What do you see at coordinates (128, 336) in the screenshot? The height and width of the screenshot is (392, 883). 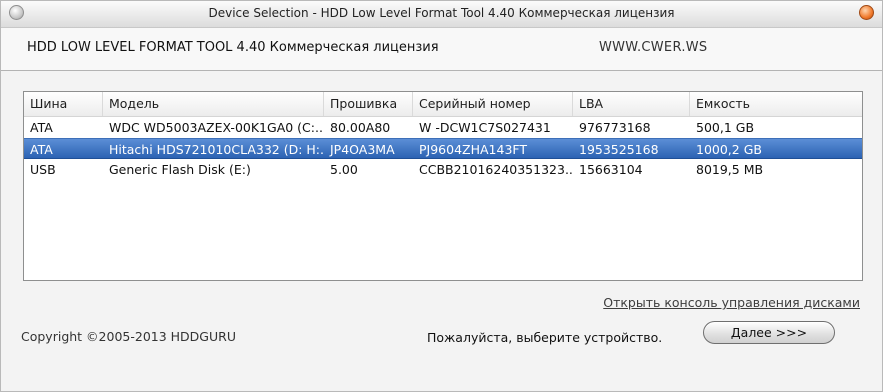 I see `copyright-label: Copyright ©2005-2013 HDDGURU` at bounding box center [128, 336].